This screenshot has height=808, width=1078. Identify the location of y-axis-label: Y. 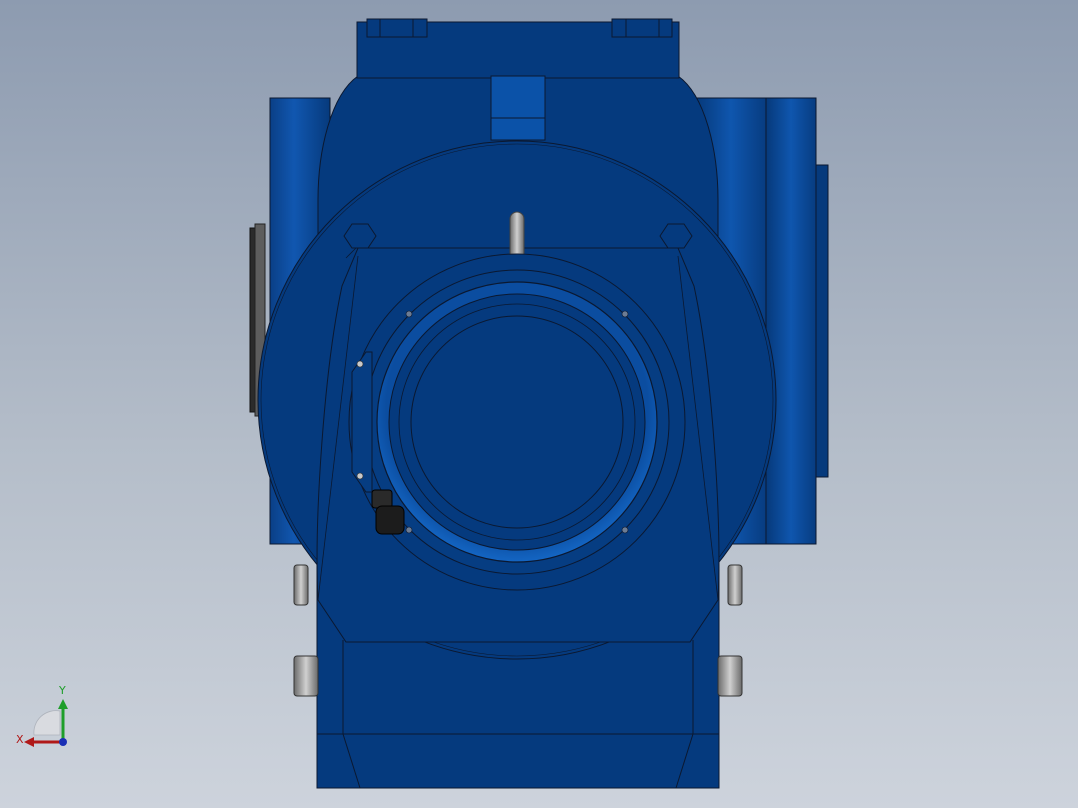
(62, 690).